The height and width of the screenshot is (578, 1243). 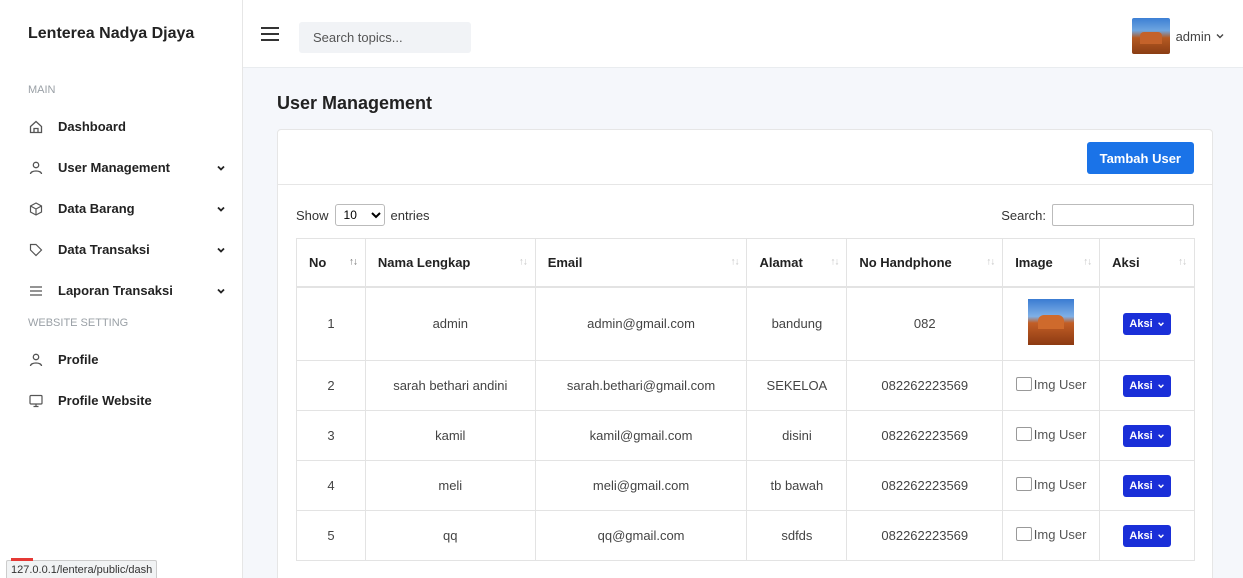 I want to click on column-header-email: Email ↑↓, so click(x=641, y=263).